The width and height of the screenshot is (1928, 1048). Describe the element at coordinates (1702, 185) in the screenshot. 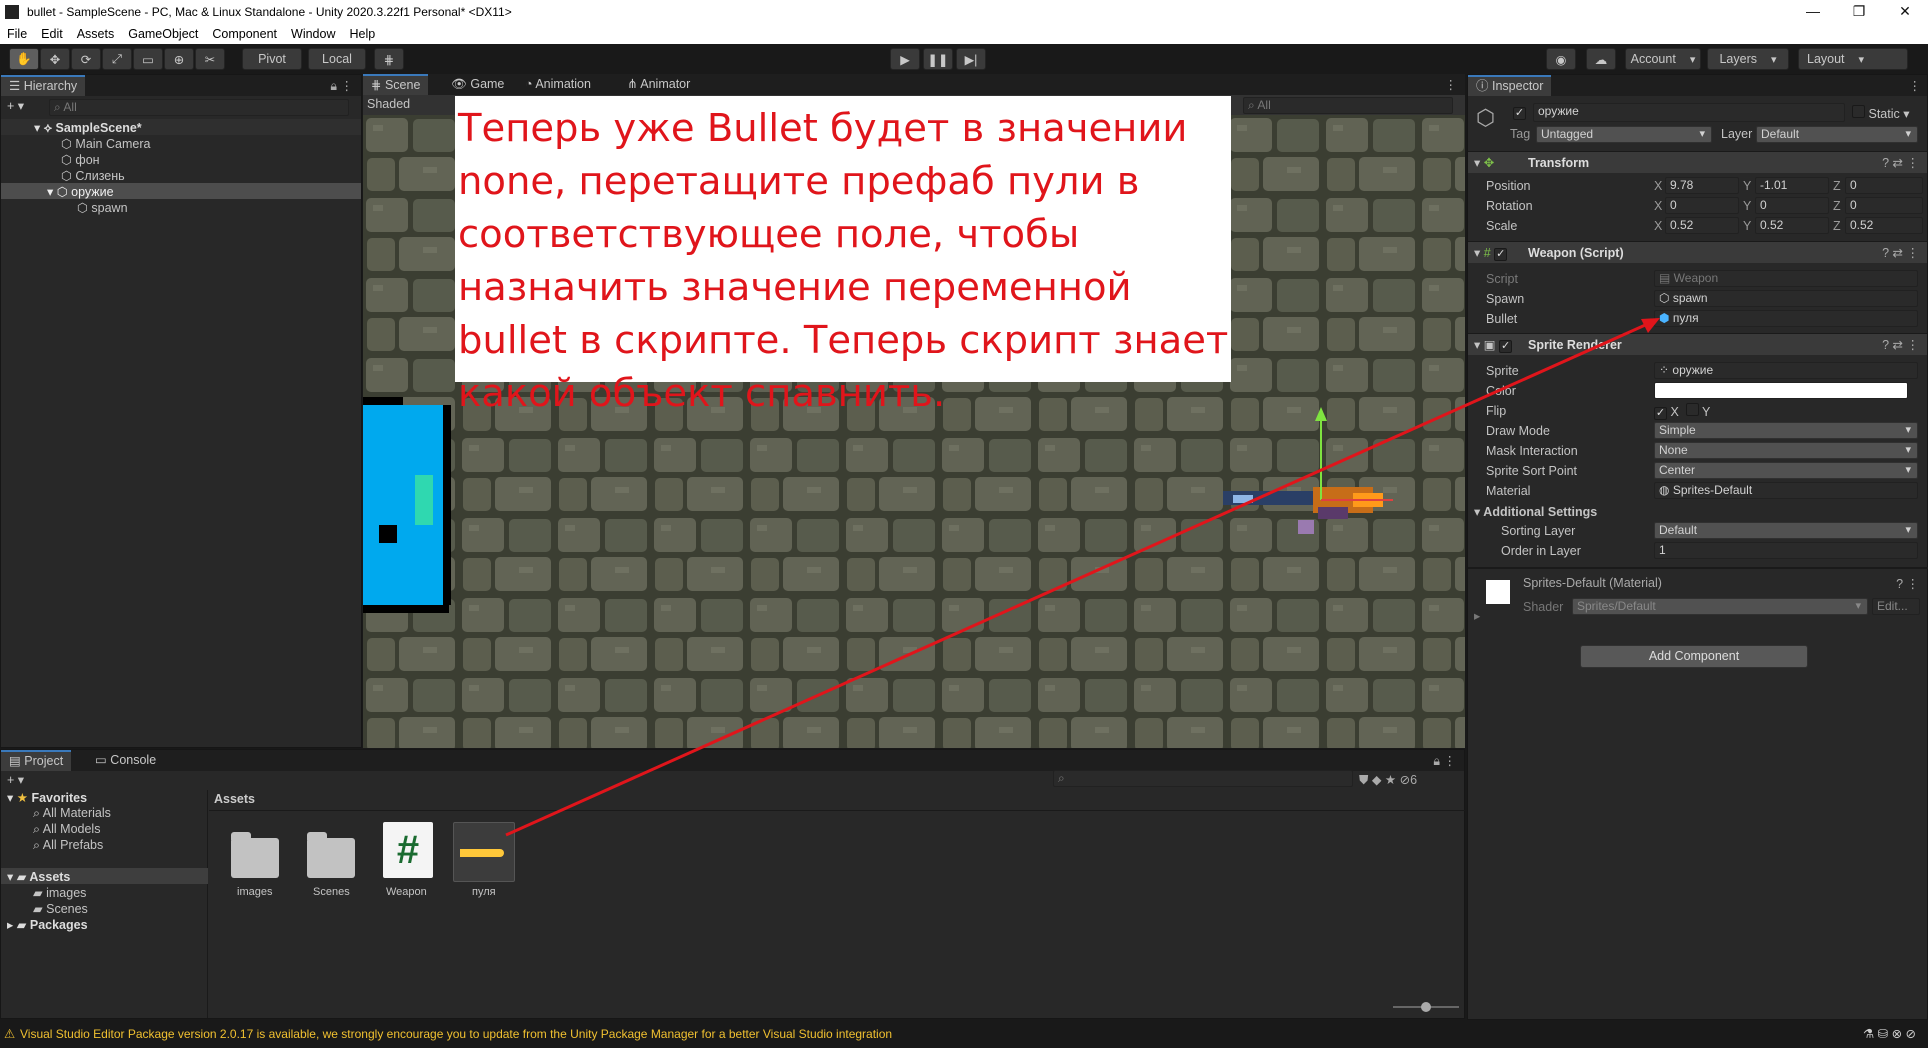

I see `position-x: 9.78` at that location.